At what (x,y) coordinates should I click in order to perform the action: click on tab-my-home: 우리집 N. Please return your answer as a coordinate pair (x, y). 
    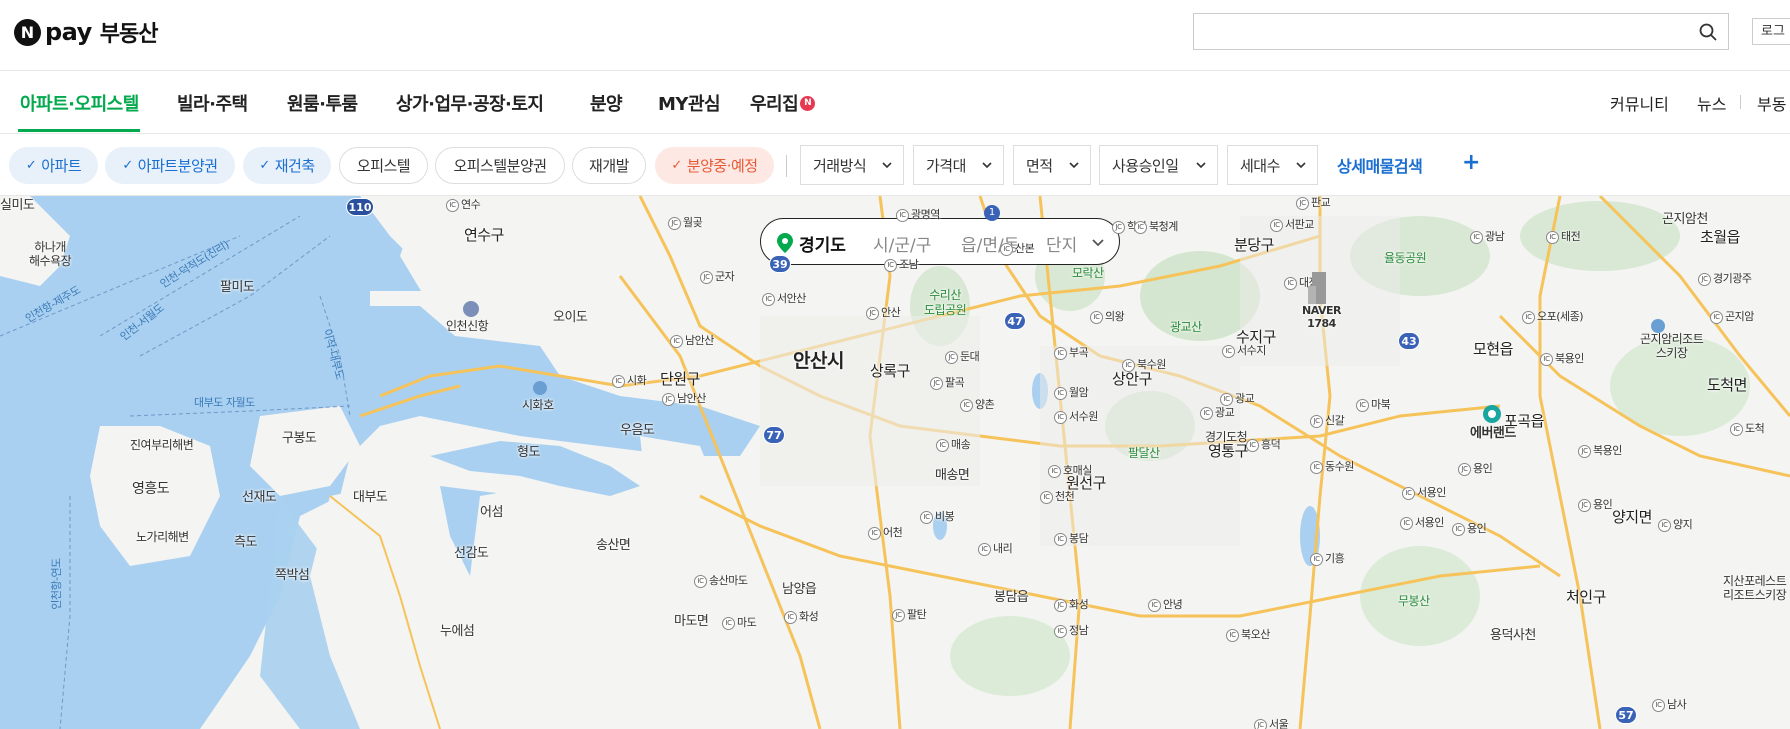
    Looking at the image, I should click on (783, 103).